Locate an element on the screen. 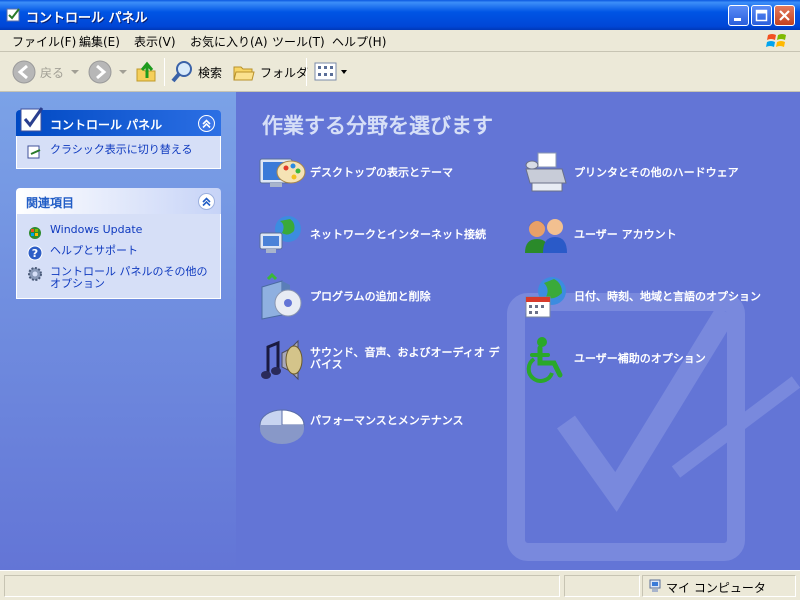  up-folder-icon is located at coordinates (146, 71).